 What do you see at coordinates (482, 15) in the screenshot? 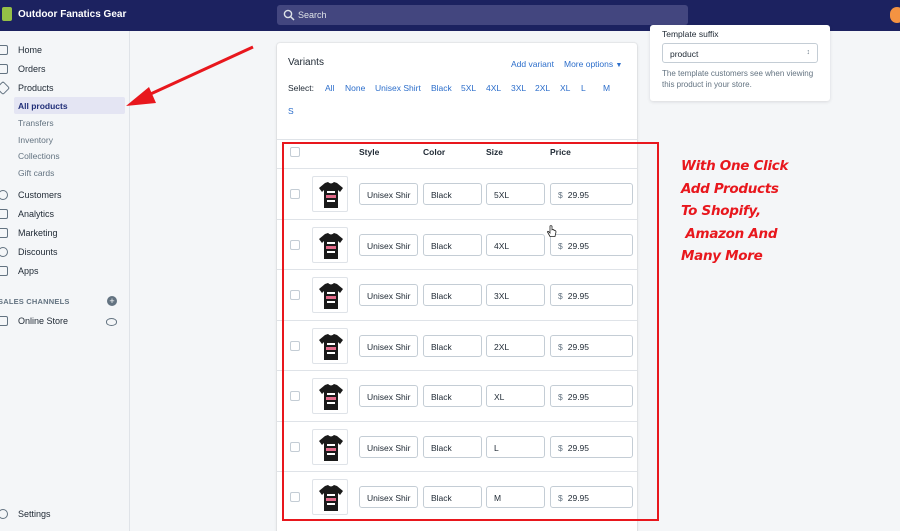
I see `search-bar: Search` at bounding box center [482, 15].